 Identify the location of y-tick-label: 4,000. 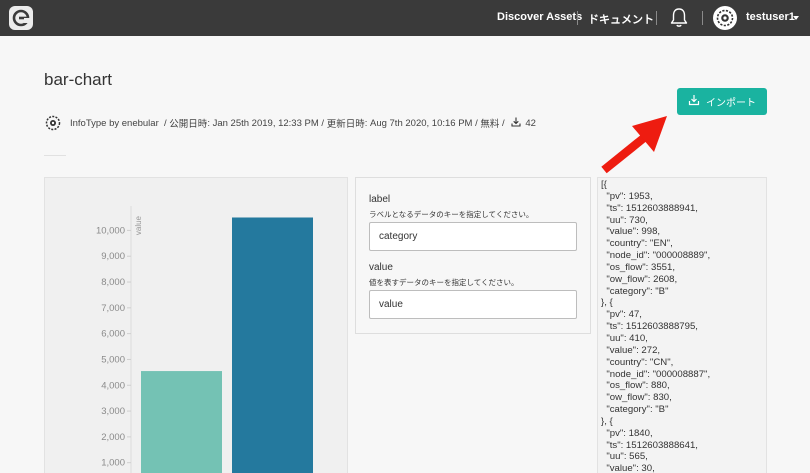
(113, 385).